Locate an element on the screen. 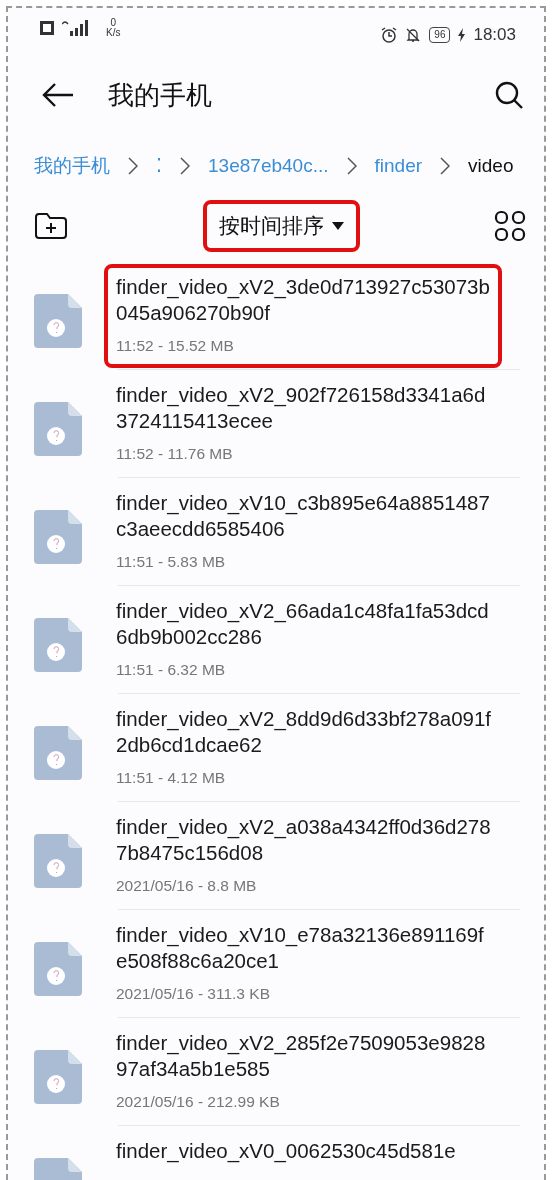 This screenshot has height=1180, width=552. file-details: 2021/05/16 - 8.8 MB is located at coordinates (187, 886).